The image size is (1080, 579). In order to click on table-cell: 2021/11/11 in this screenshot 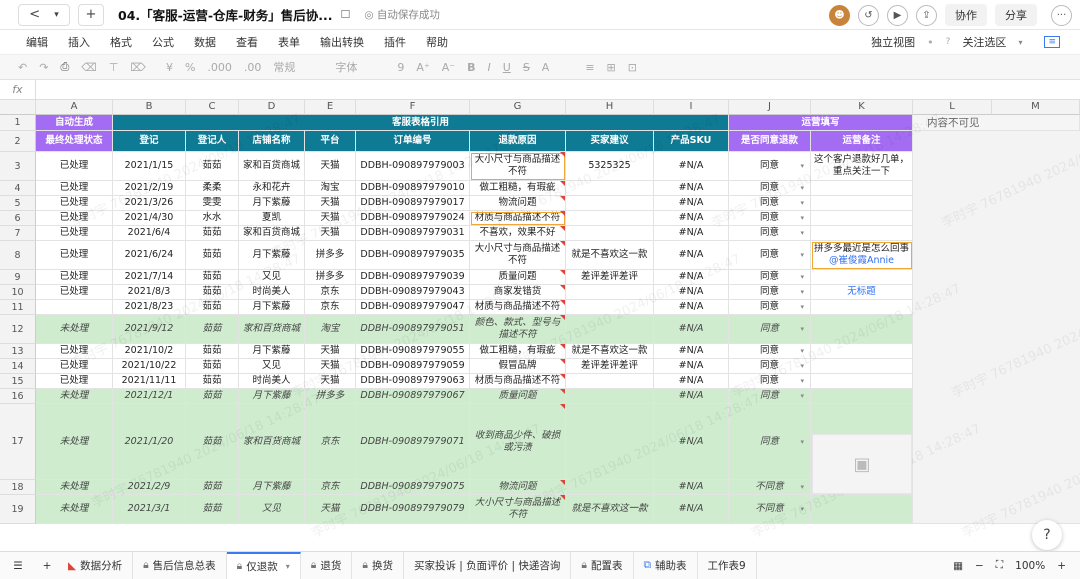, I will do `click(149, 381)`.